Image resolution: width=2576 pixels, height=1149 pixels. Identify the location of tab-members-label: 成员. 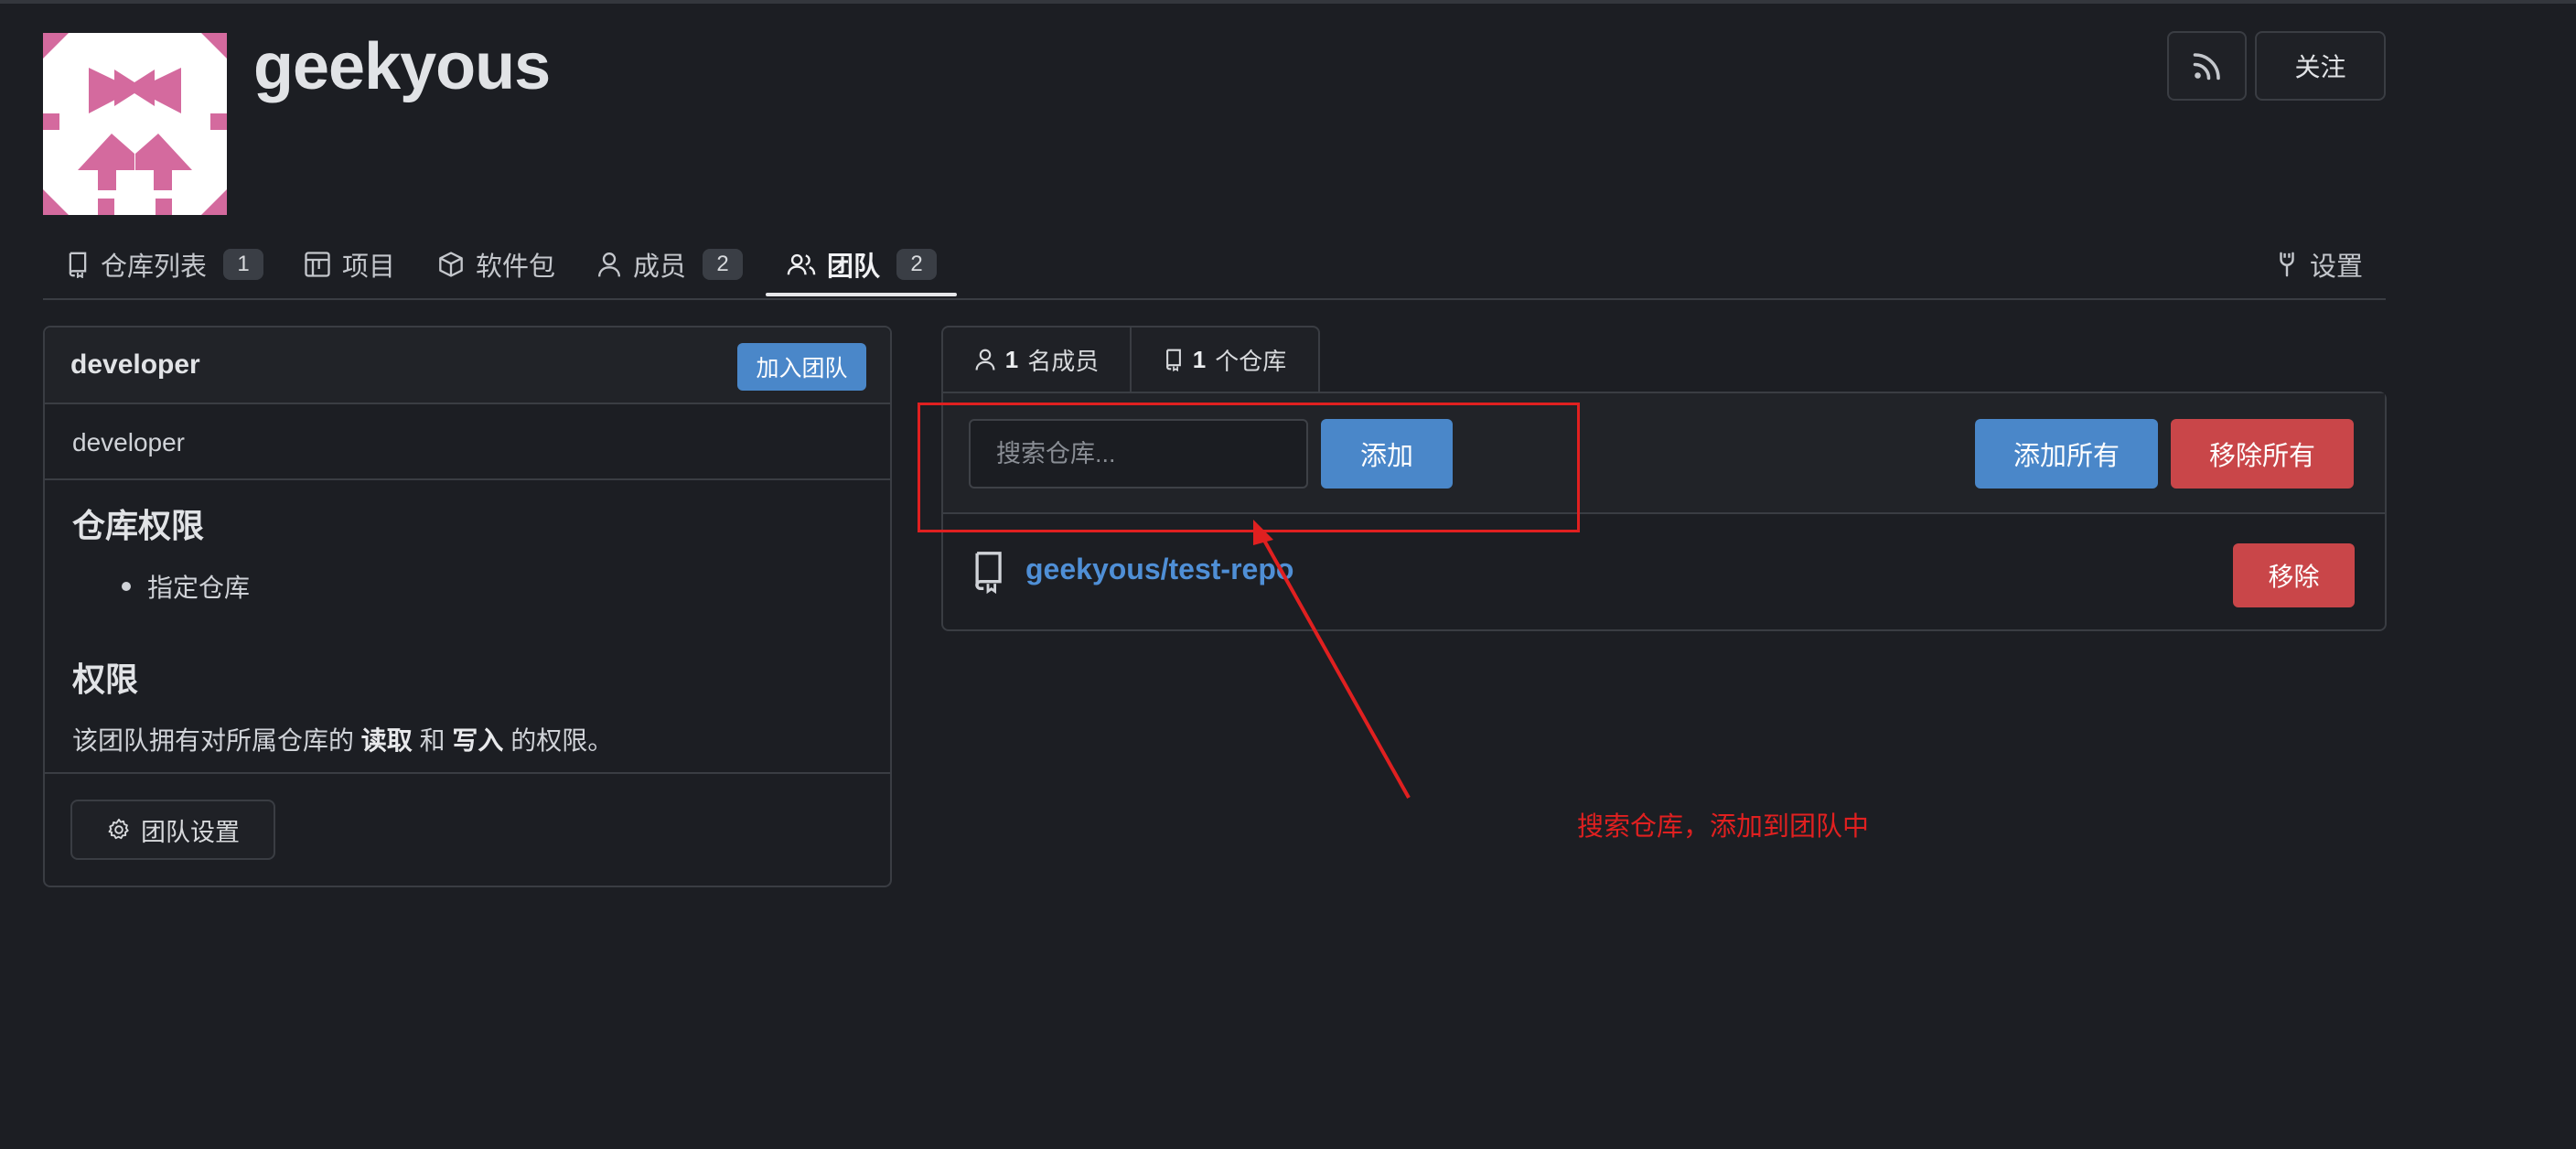
(660, 267).